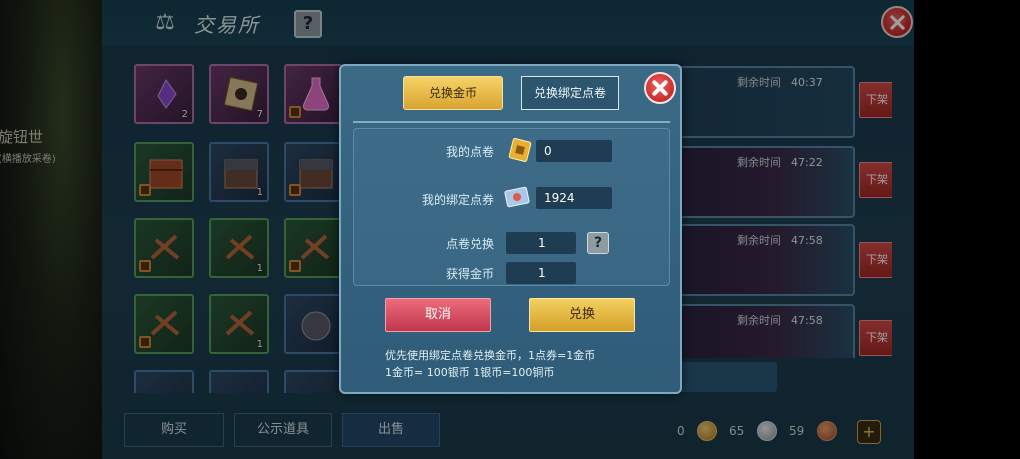 The height and width of the screenshot is (459, 1020). I want to click on exchange-note-2: 1金币= 100银币 1银币=100铜币, so click(470, 372).